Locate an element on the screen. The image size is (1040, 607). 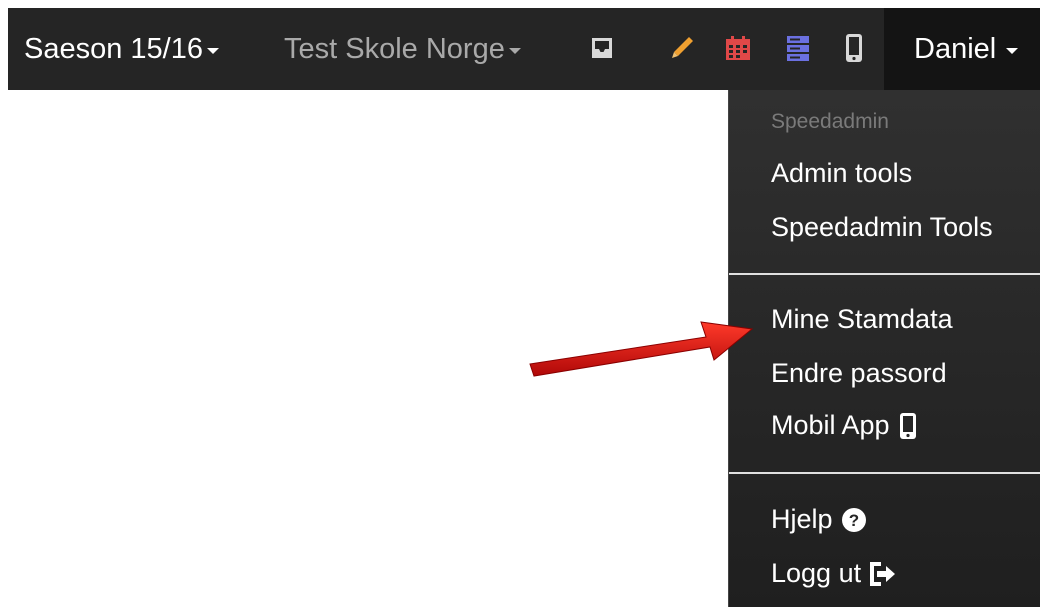
calendar-button is located at coordinates (738, 48).